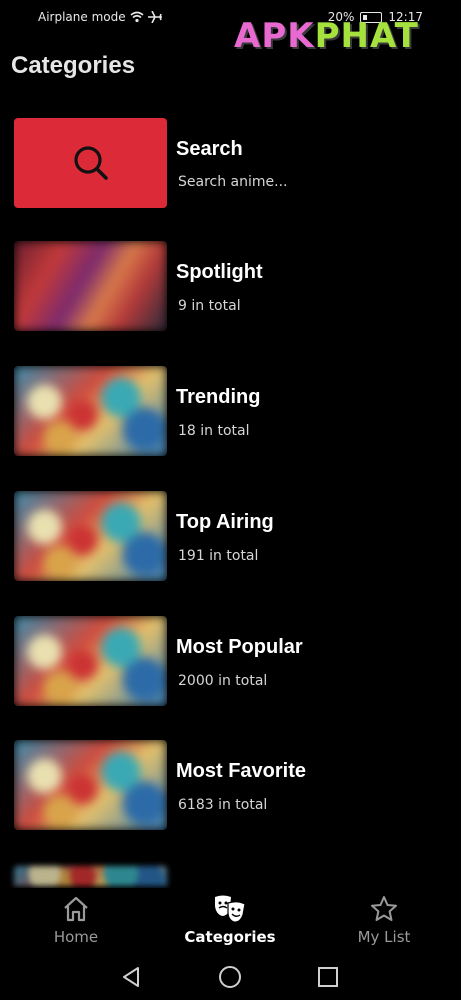 Image resolution: width=461 pixels, height=1000 pixels. Describe the element at coordinates (76, 937) in the screenshot. I see `nav-home-label: Home` at that location.